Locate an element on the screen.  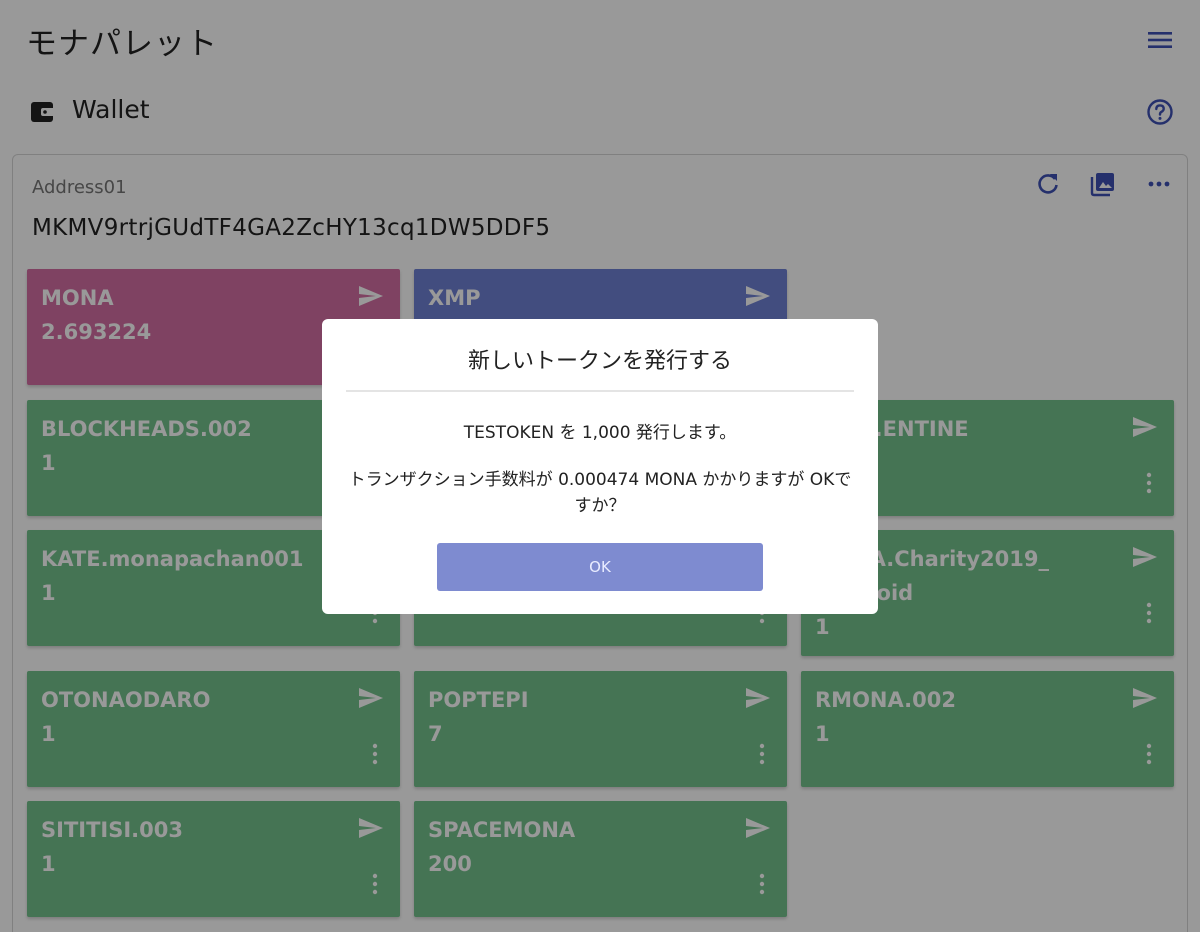
dialog-divider is located at coordinates (600, 391).